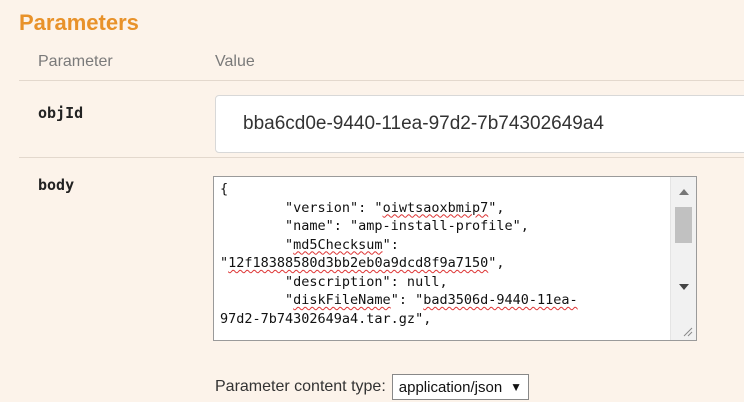 Image resolution: width=744 pixels, height=402 pixels. I want to click on spellcheck-token: 12f18388580d3bb2eb0a9dcd8f9a7150, so click(358, 263).